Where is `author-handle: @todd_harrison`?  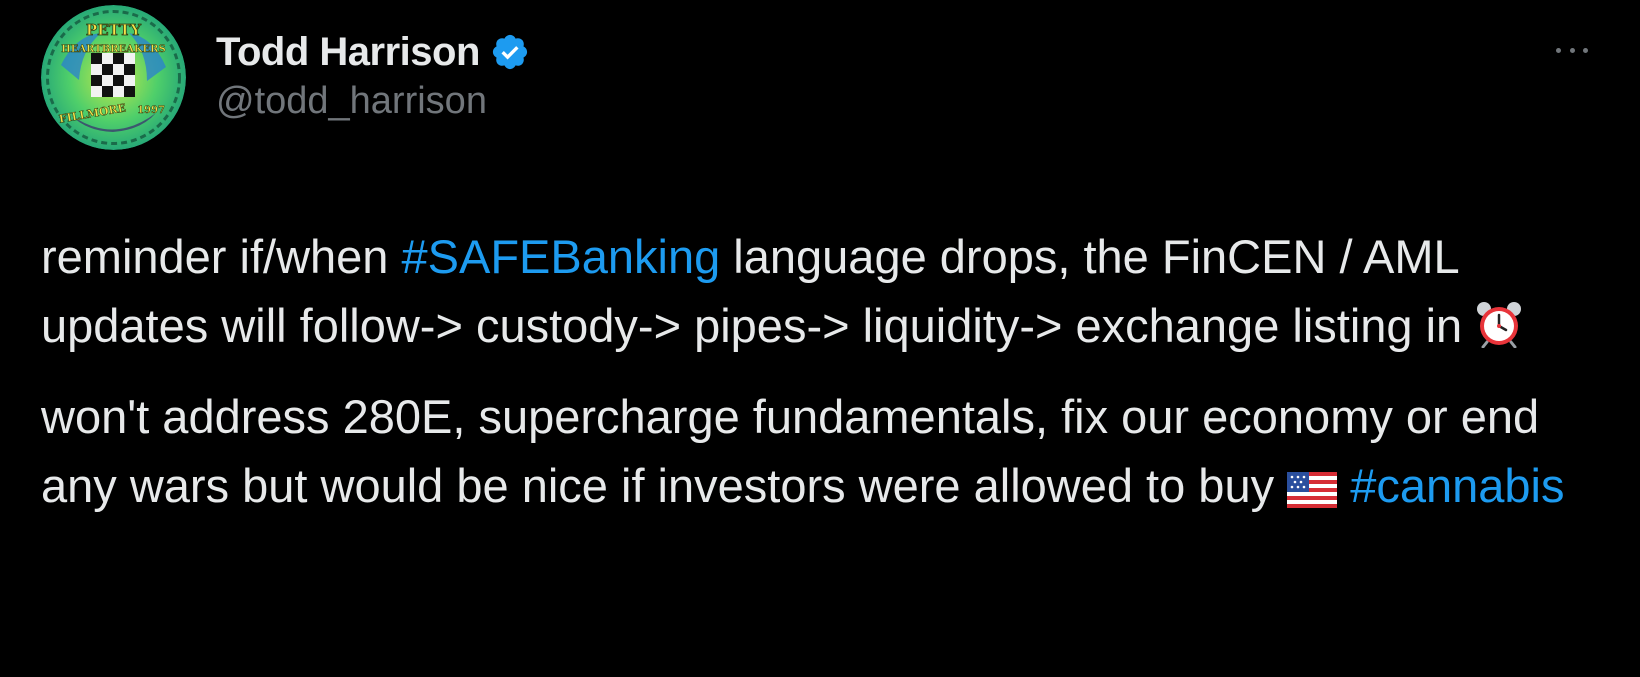 author-handle: @todd_harrison is located at coordinates (373, 101).